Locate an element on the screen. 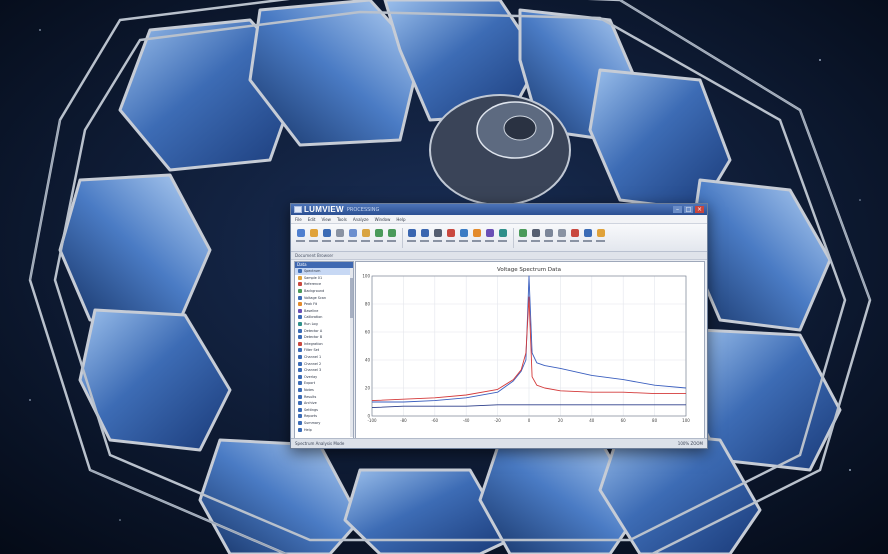 The width and height of the screenshot is (888, 554). data-tree-item: Archive is located at coordinates (324, 403).